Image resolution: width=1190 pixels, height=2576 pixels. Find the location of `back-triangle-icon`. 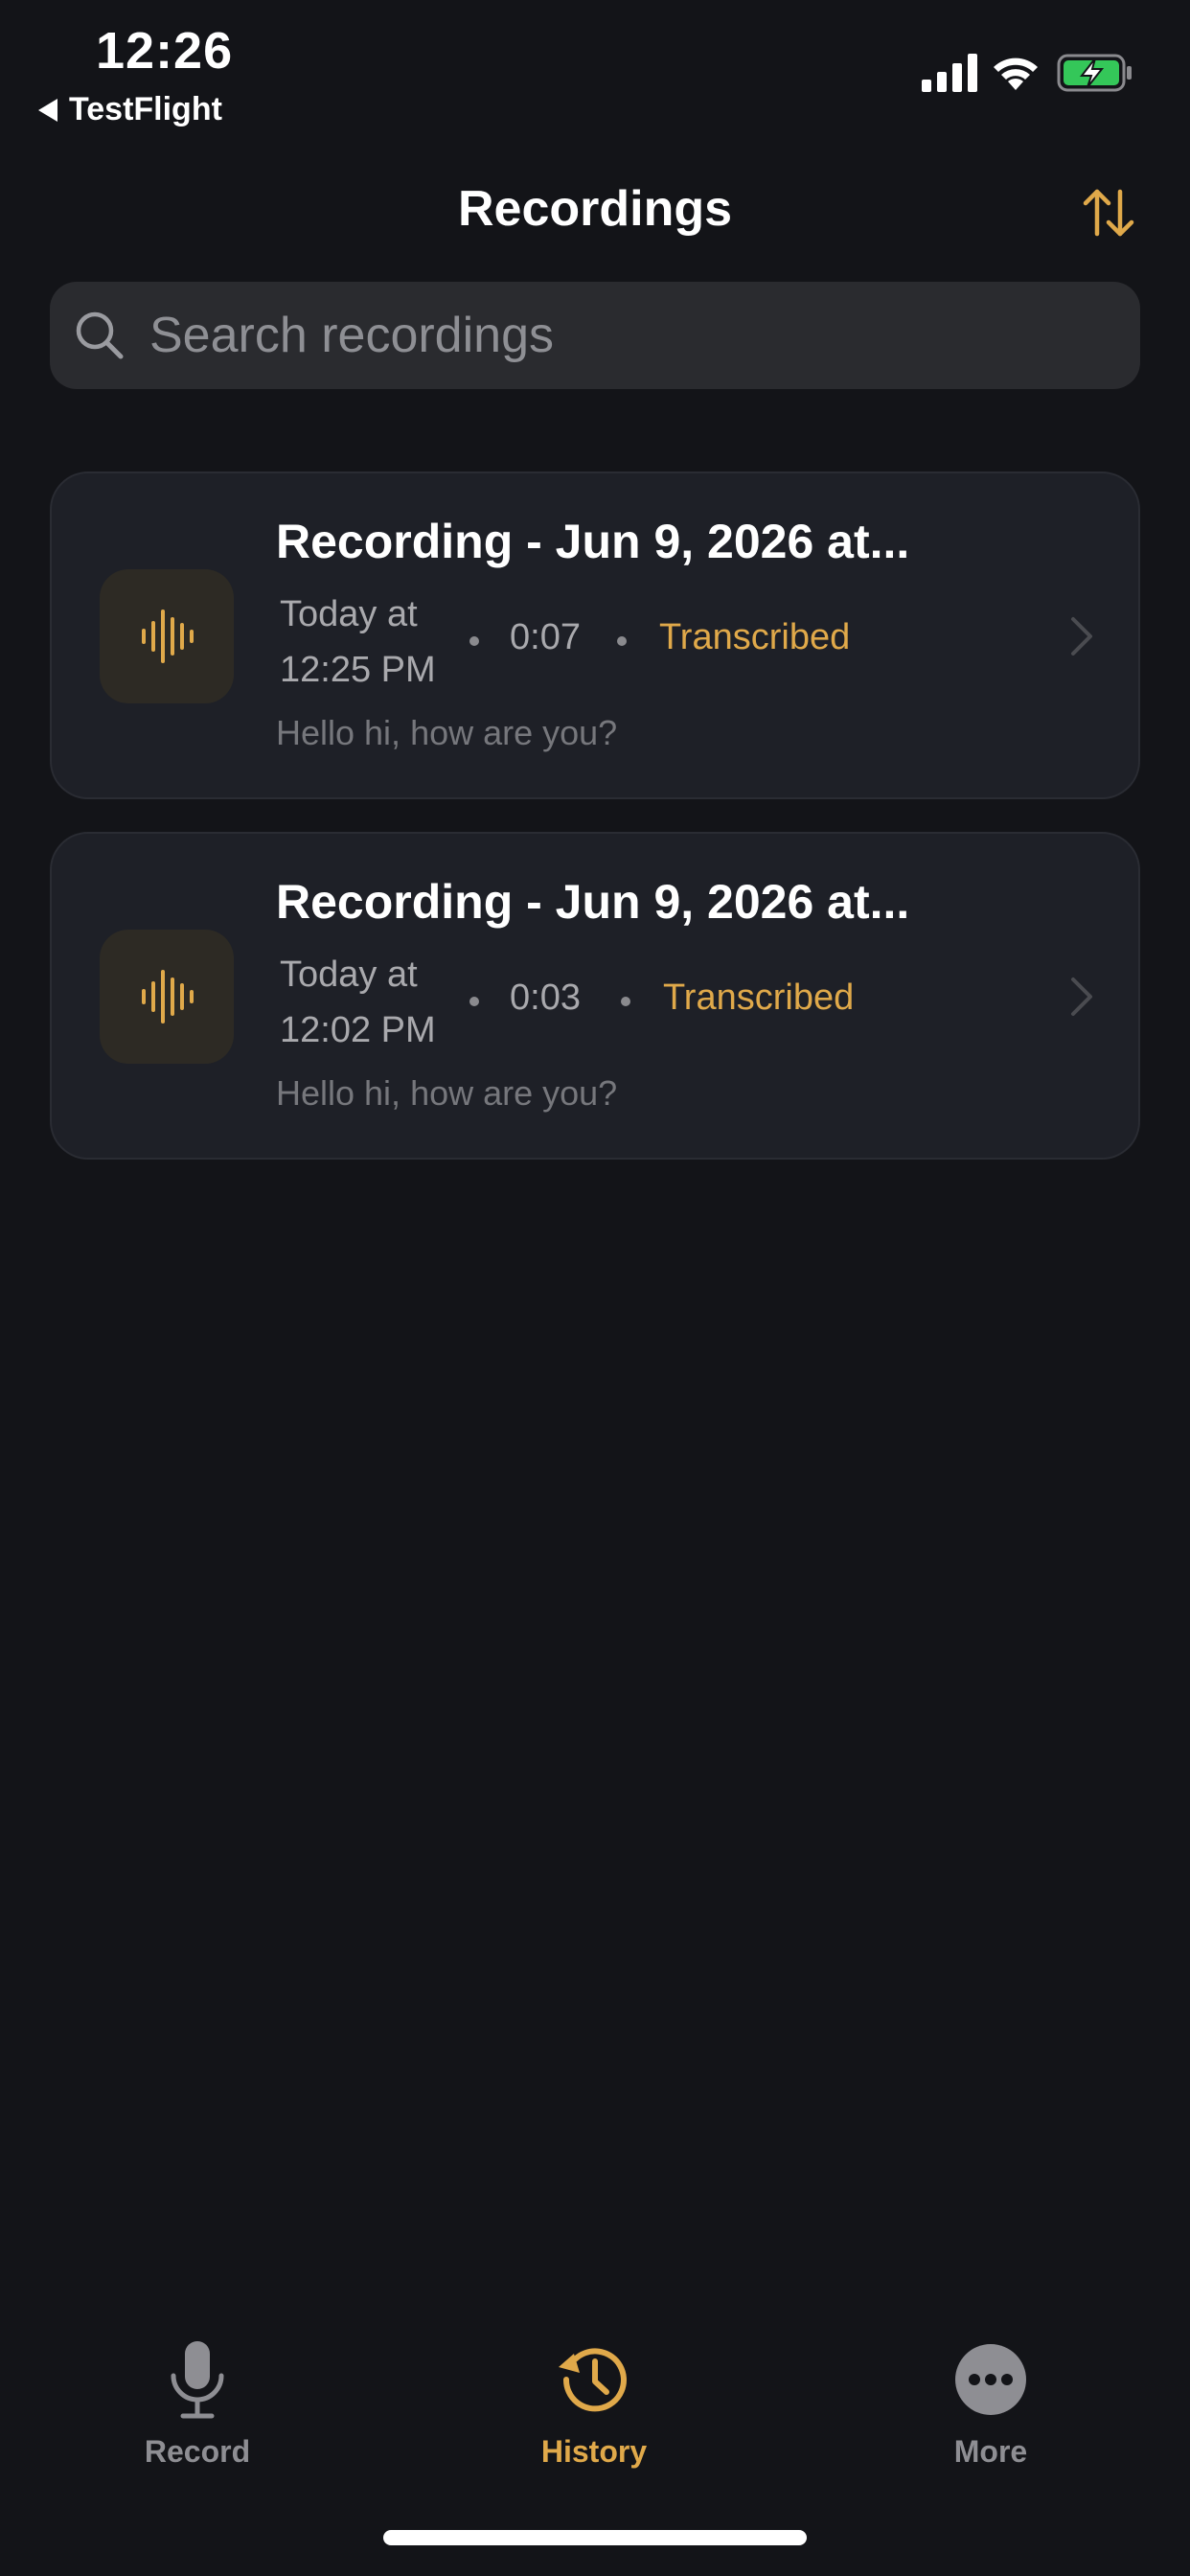

back-triangle-icon is located at coordinates (48, 110).